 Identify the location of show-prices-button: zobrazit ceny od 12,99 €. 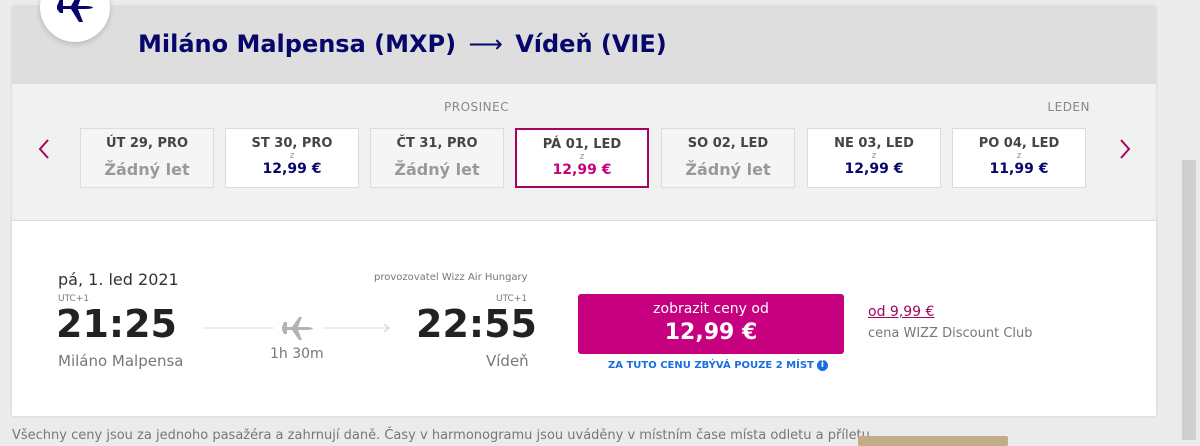
(711, 324).